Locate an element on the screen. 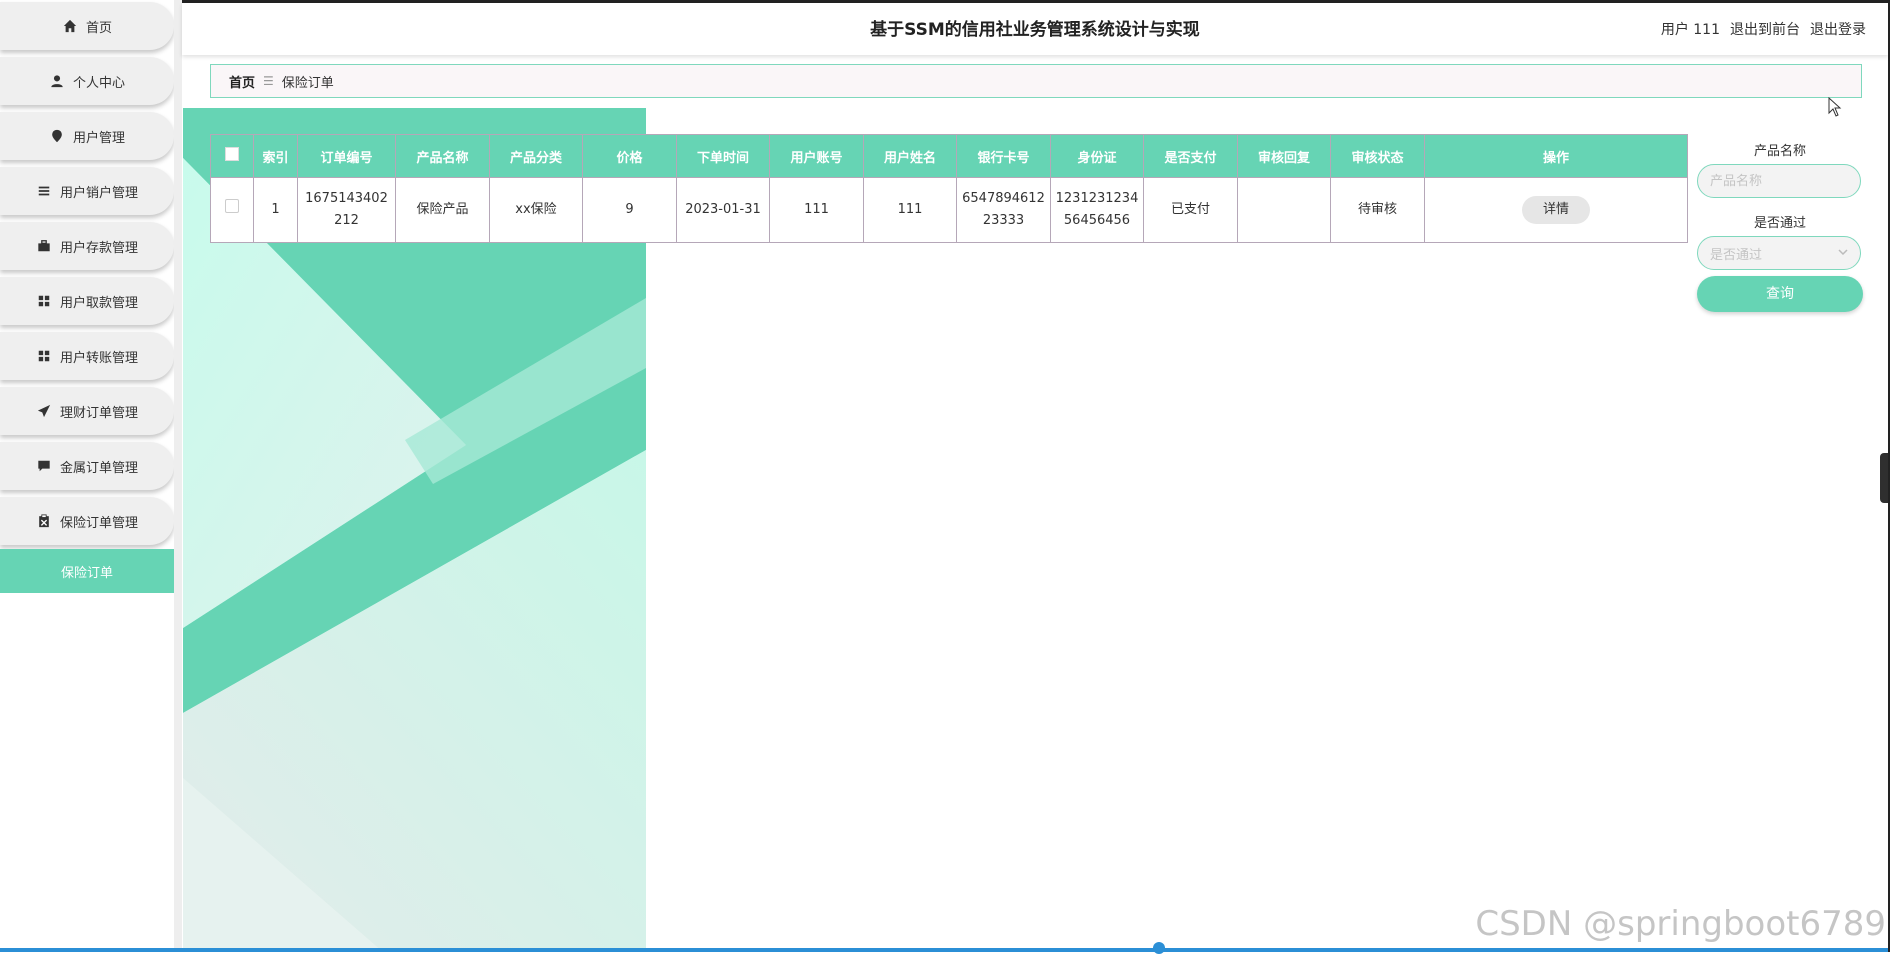 This screenshot has width=1890, height=954. cell-account: 111 is located at coordinates (816, 210).